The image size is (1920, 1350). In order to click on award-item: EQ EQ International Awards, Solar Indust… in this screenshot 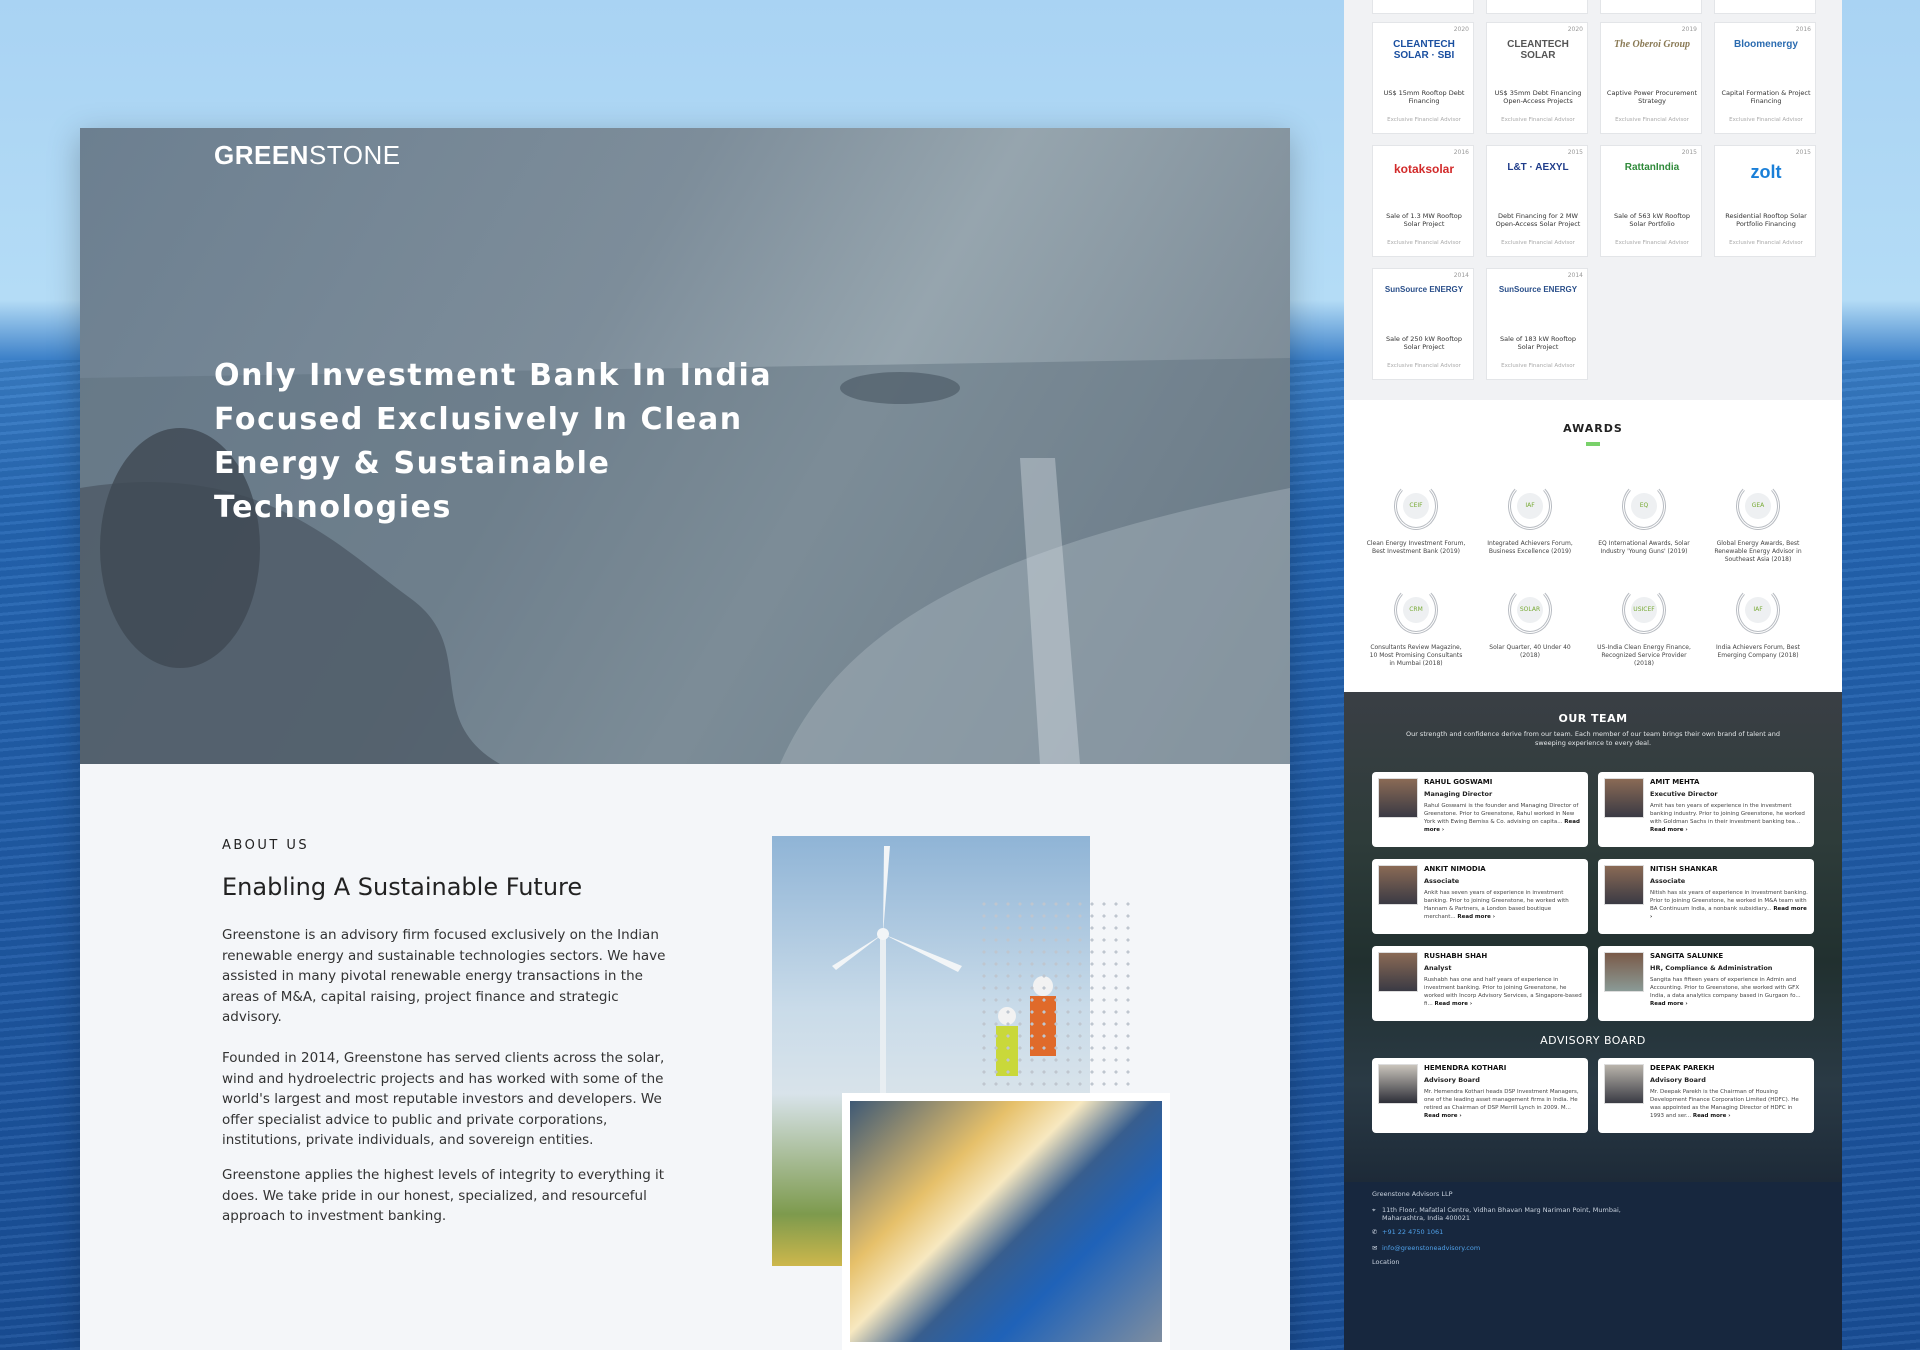, I will do `click(1644, 537)`.